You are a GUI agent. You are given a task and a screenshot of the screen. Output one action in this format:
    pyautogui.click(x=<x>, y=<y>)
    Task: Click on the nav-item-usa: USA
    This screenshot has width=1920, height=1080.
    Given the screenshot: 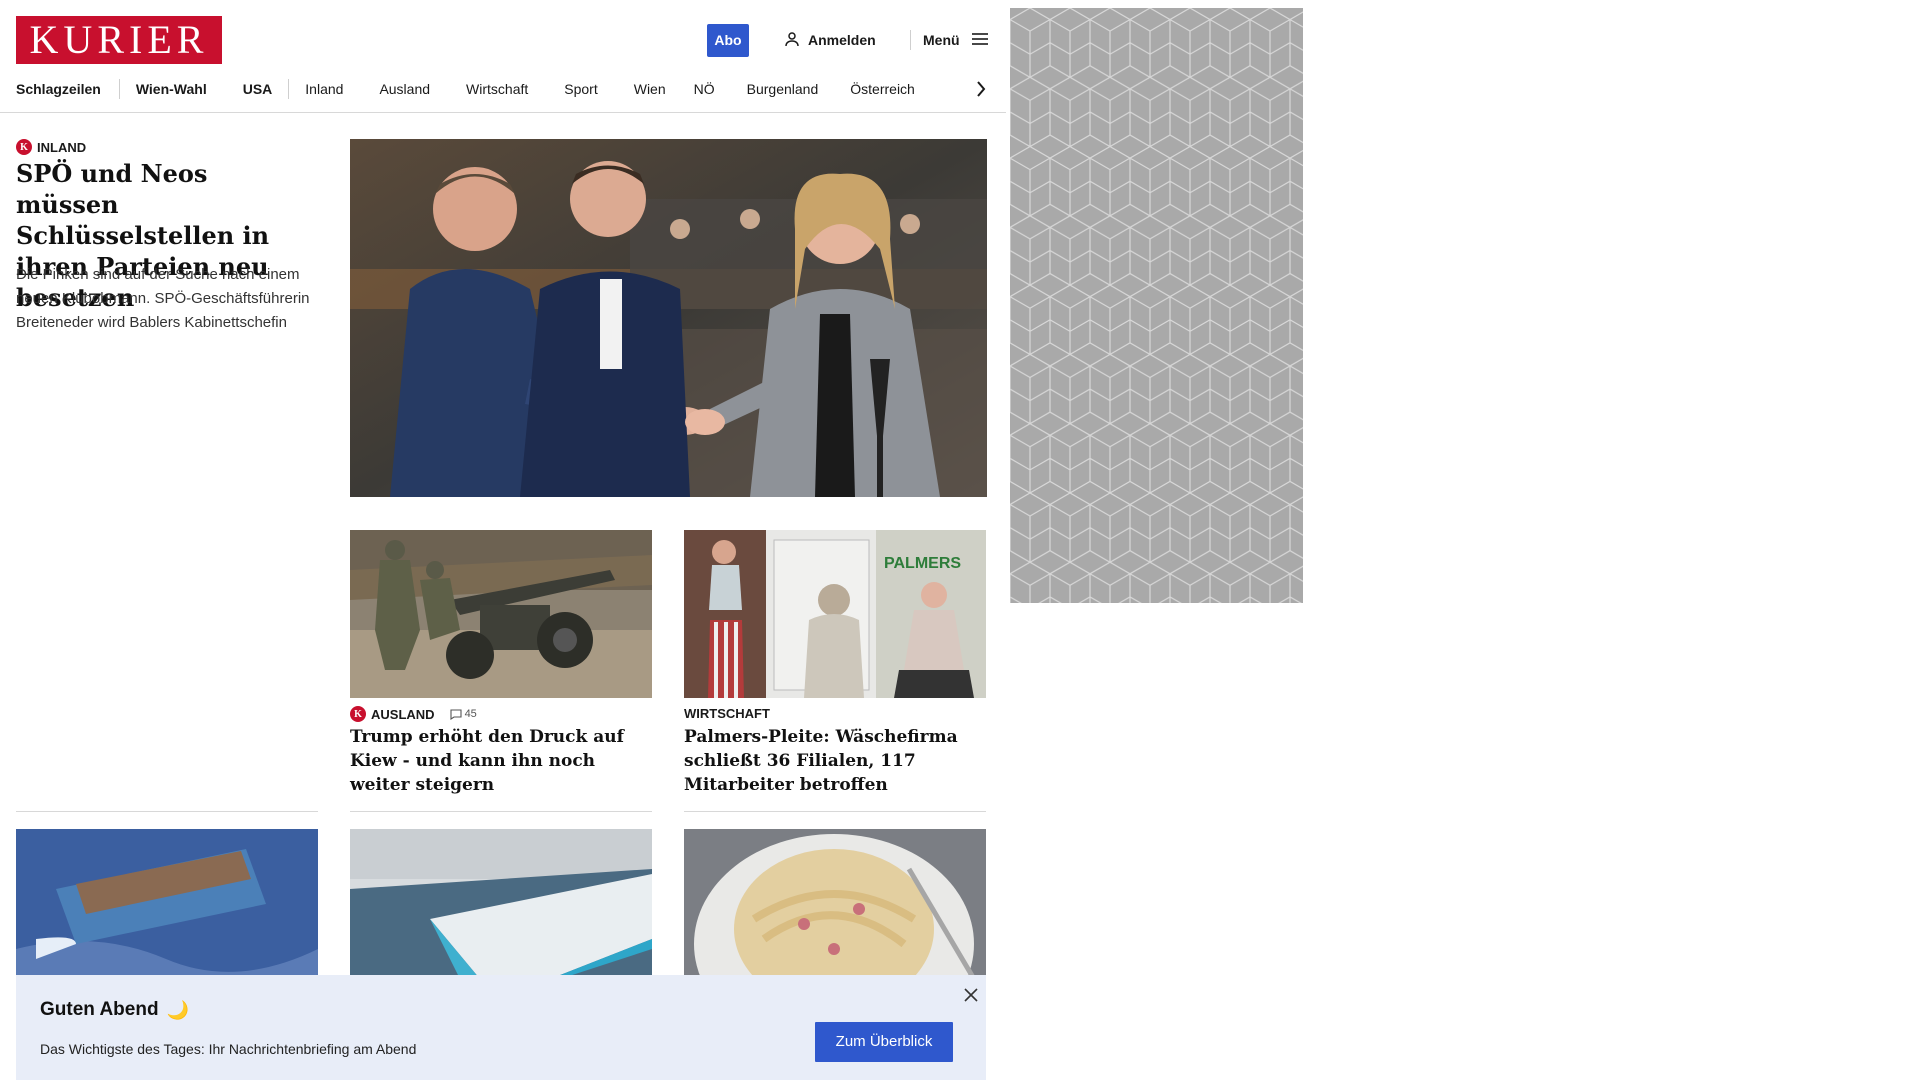 What is the action you would take?
    pyautogui.click(x=258, y=89)
    